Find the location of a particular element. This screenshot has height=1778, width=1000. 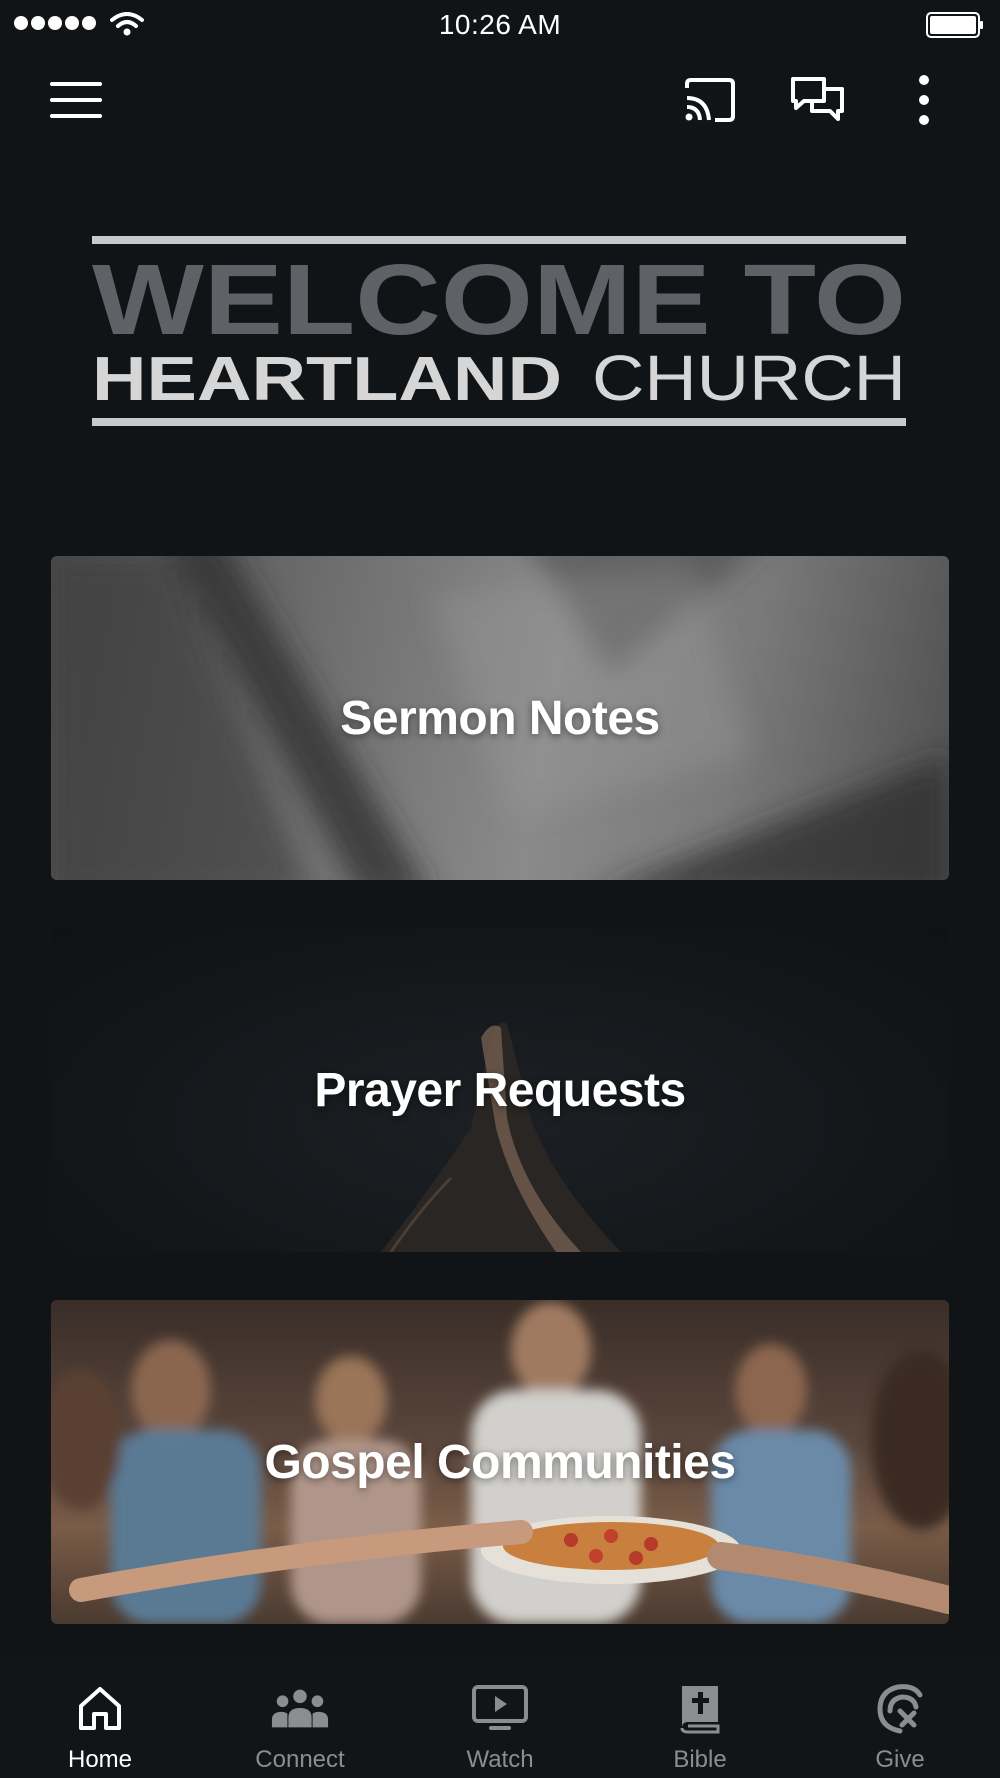

nav-item-connect: Connect is located at coordinates (300, 1718).